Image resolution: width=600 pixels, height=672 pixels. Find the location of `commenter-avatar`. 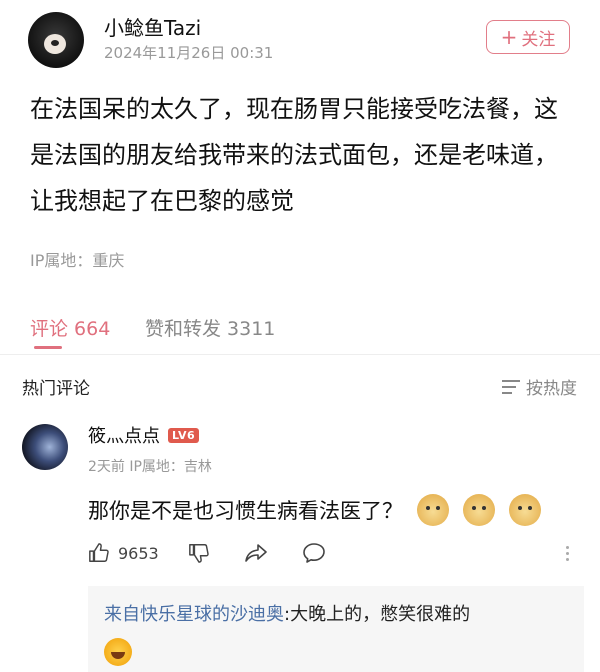

commenter-avatar is located at coordinates (45, 447).